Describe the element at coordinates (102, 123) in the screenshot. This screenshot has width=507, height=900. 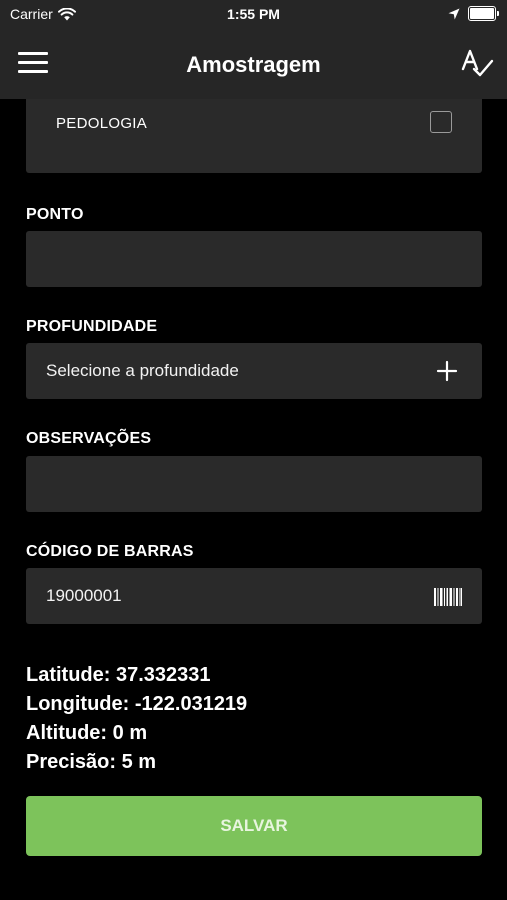
I see `category-label: PEDOLOGIA` at that location.